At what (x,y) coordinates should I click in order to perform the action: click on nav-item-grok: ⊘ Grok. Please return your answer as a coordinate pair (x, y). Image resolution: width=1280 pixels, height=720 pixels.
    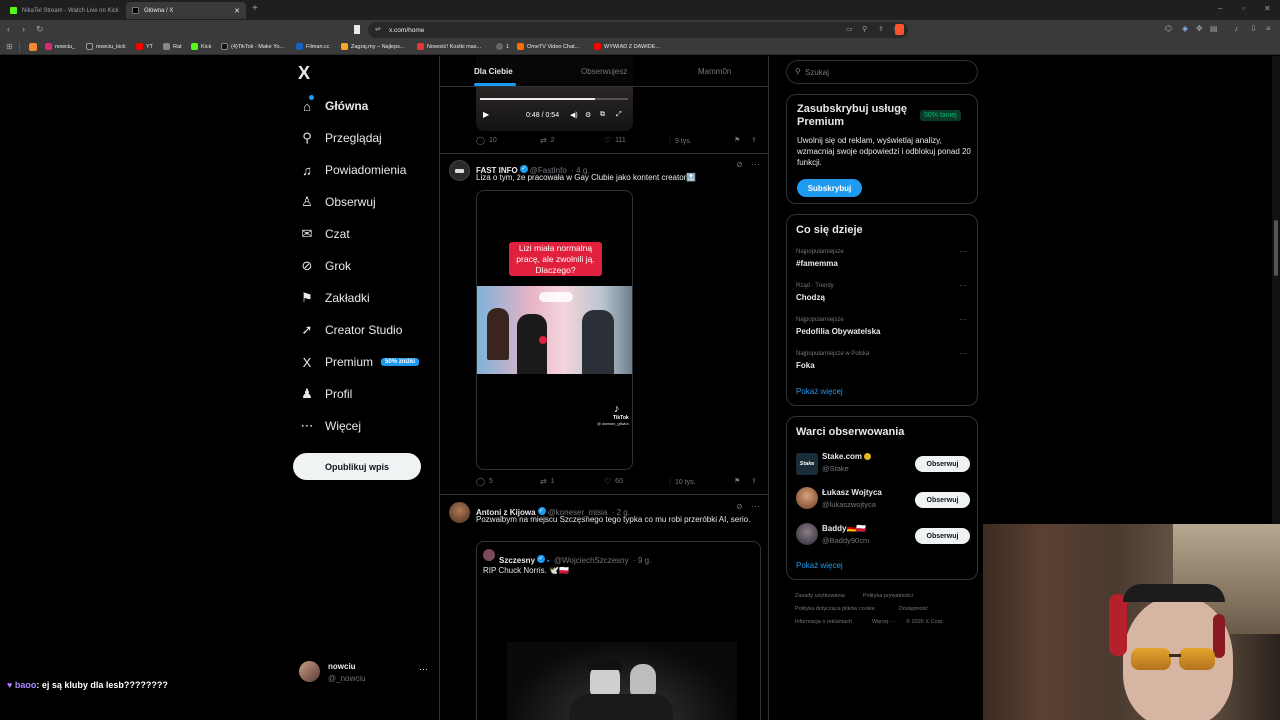
    Looking at the image, I should click on (324, 266).